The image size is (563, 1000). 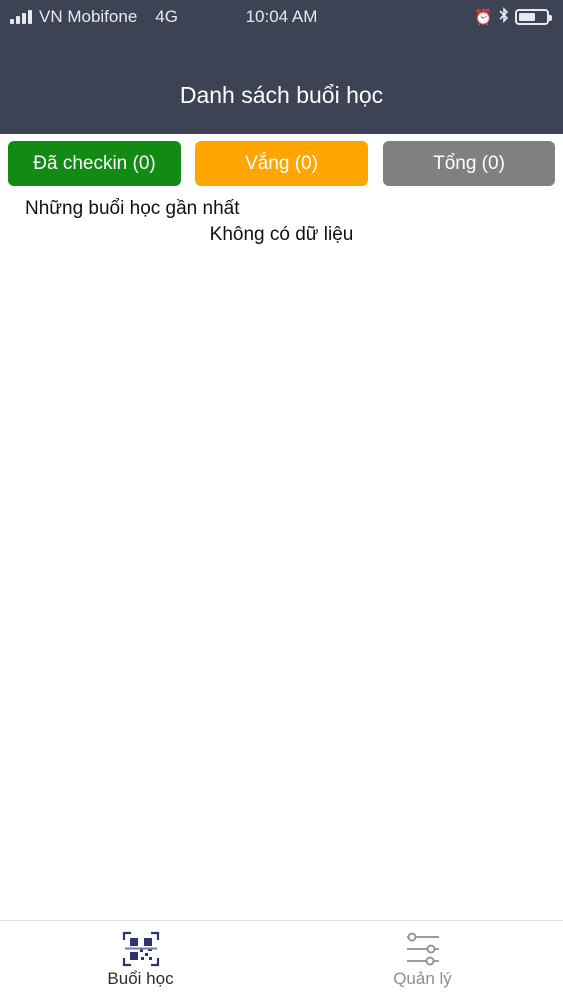 I want to click on qr-scan-icon, so click(x=141, y=949).